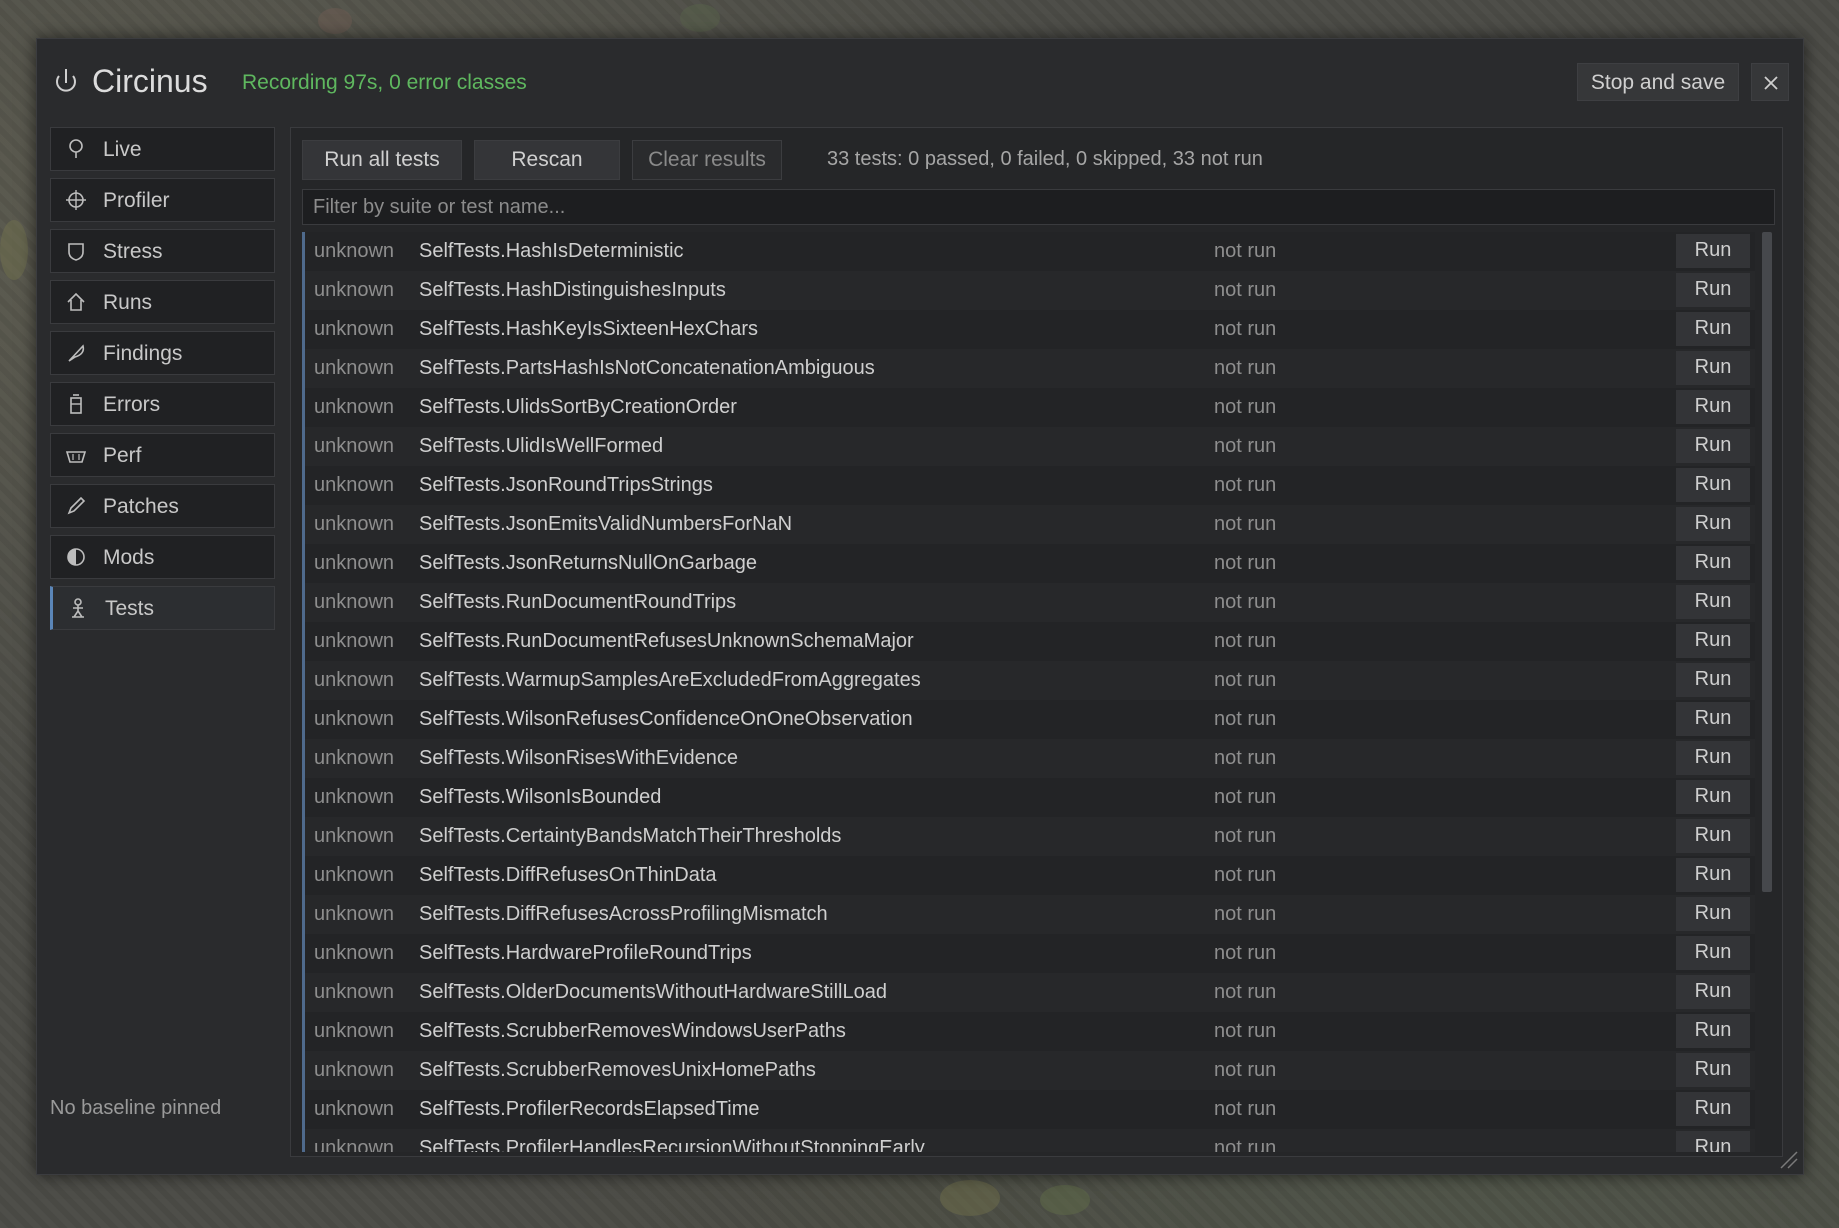 This screenshot has width=1839, height=1228. I want to click on test-name: SelfTests.JsonReturnsNullOnGarbage, so click(588, 563).